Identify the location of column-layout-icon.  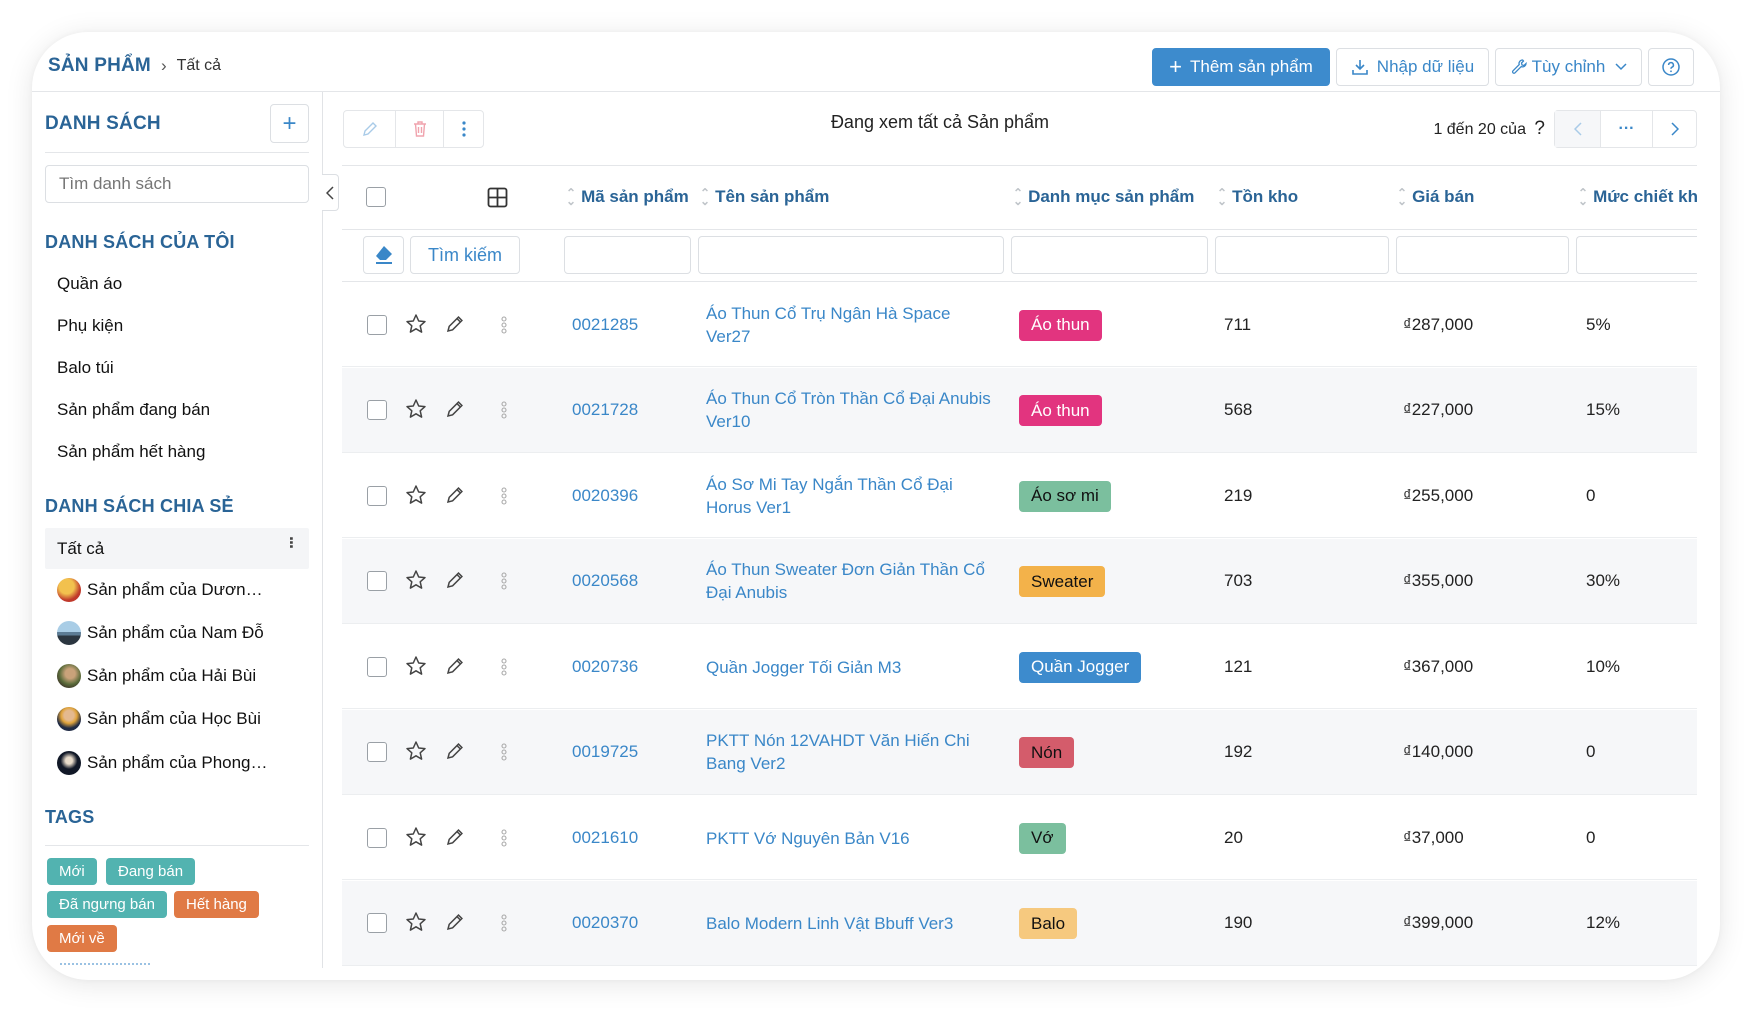
(497, 197).